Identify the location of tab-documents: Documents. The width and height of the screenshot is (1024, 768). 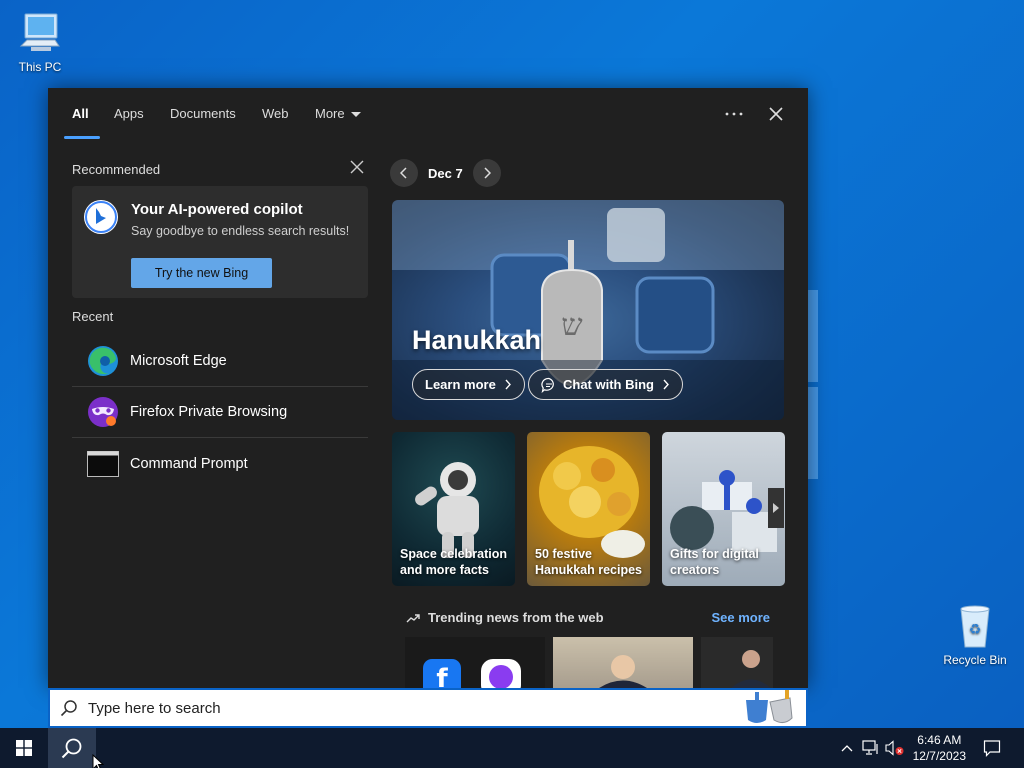
(203, 113).